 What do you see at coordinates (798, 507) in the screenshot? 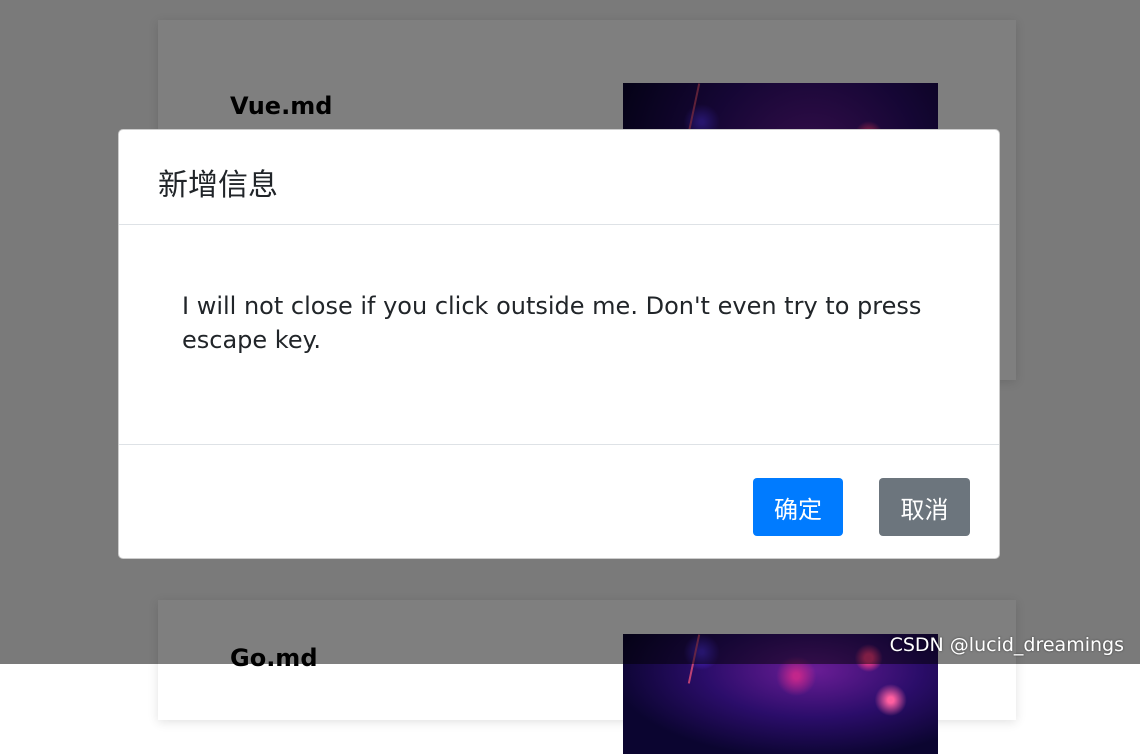
I see `confirm-button: 确定` at bounding box center [798, 507].